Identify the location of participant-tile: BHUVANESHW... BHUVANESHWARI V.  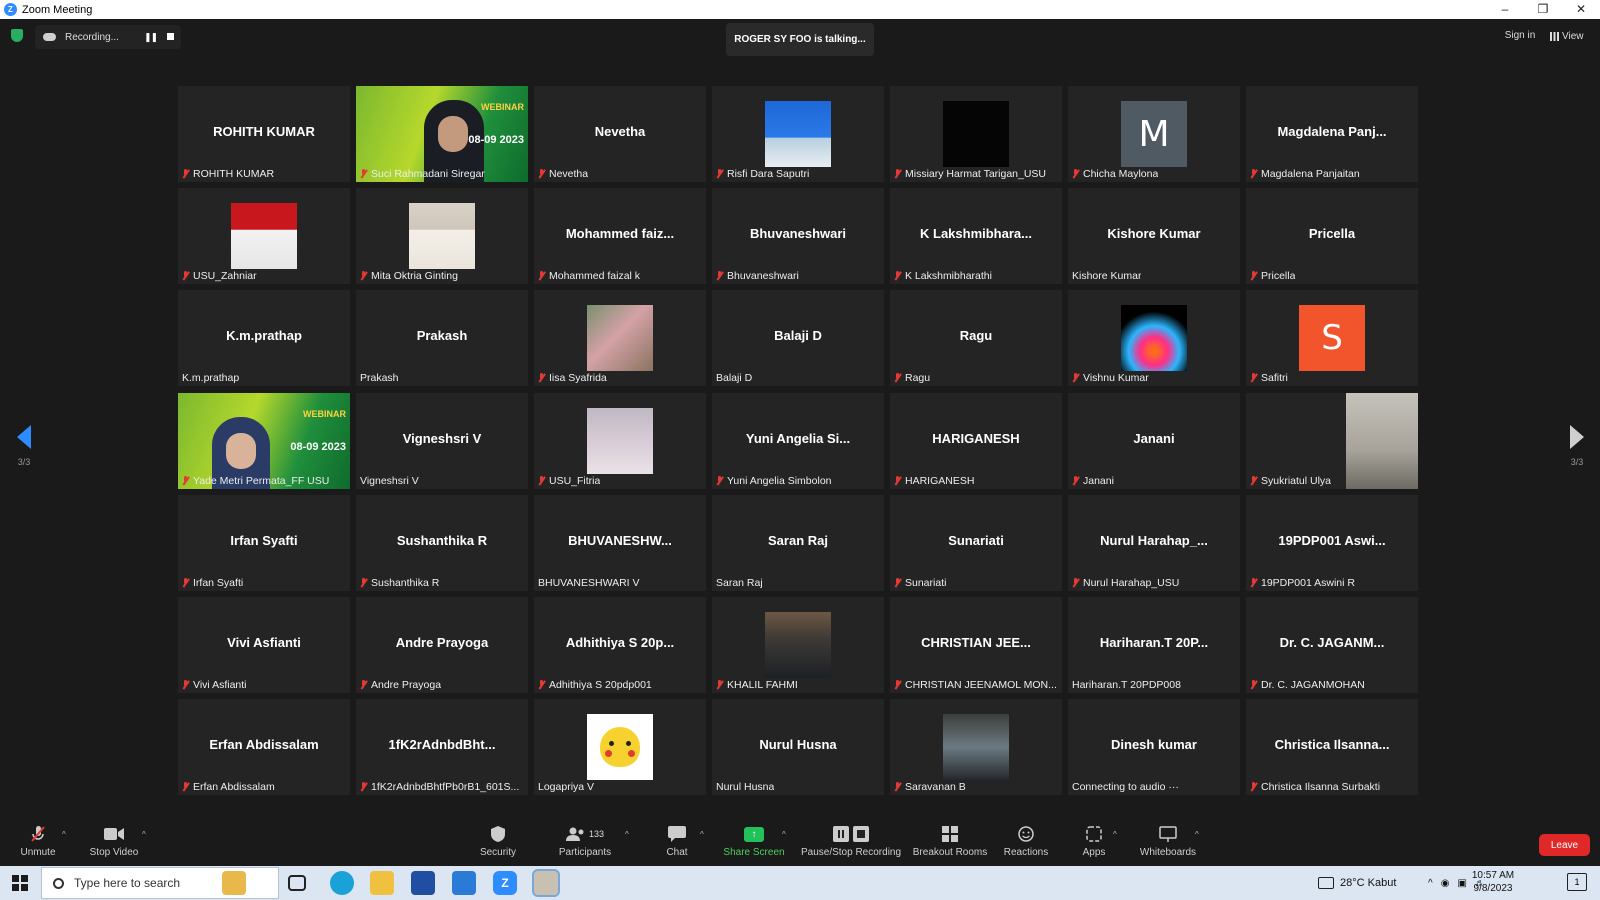
(620, 543).